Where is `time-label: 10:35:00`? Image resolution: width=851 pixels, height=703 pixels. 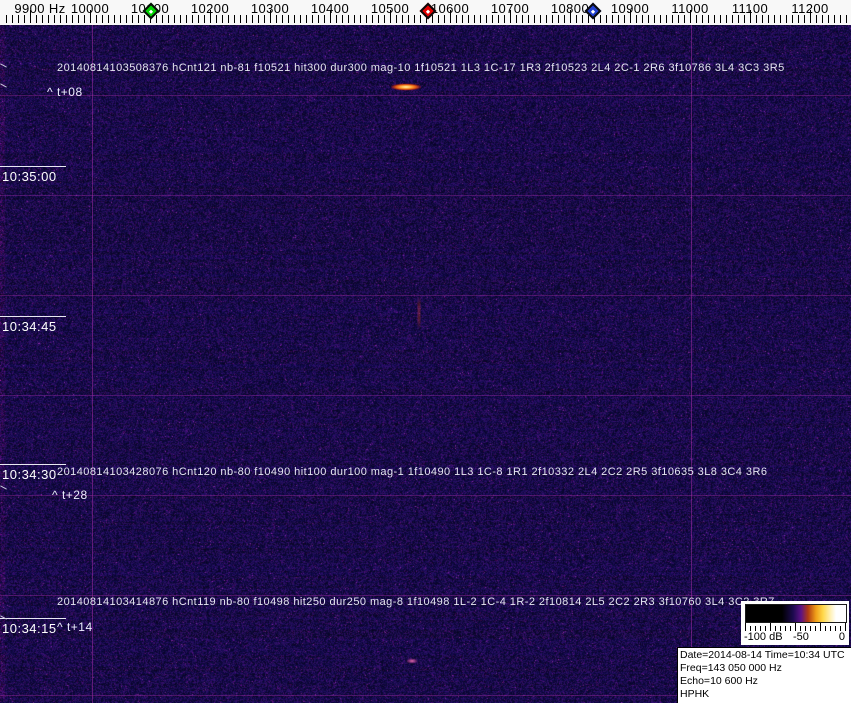
time-label: 10:35:00 is located at coordinates (29, 176).